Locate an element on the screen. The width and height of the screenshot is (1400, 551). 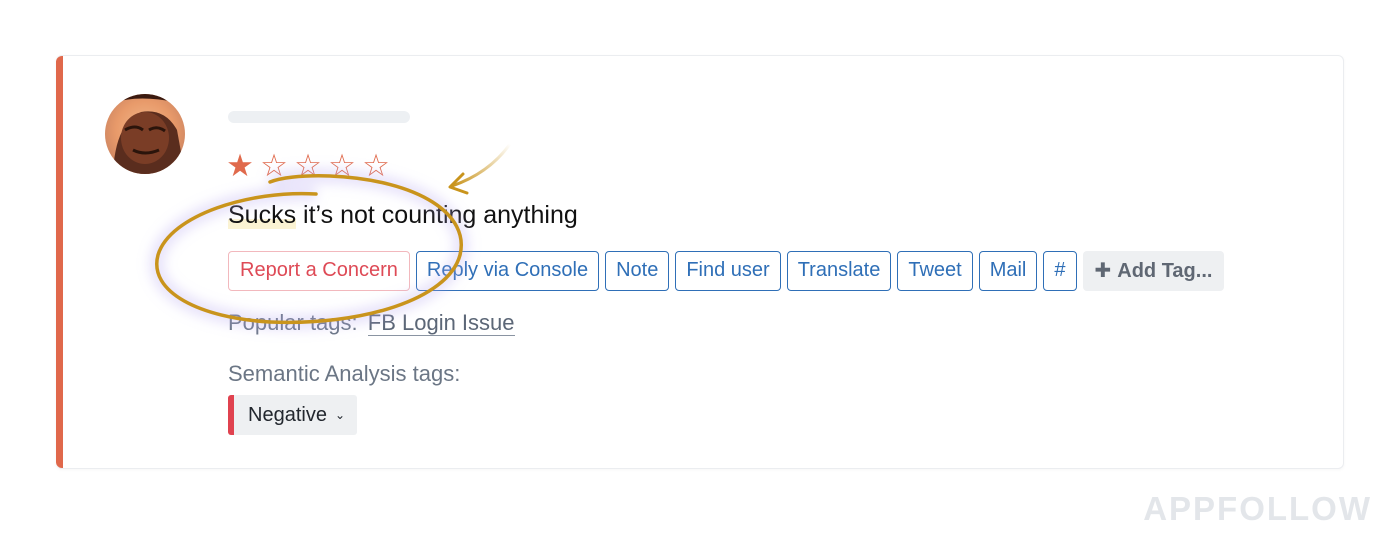
hashtag-button: # is located at coordinates (1060, 271).